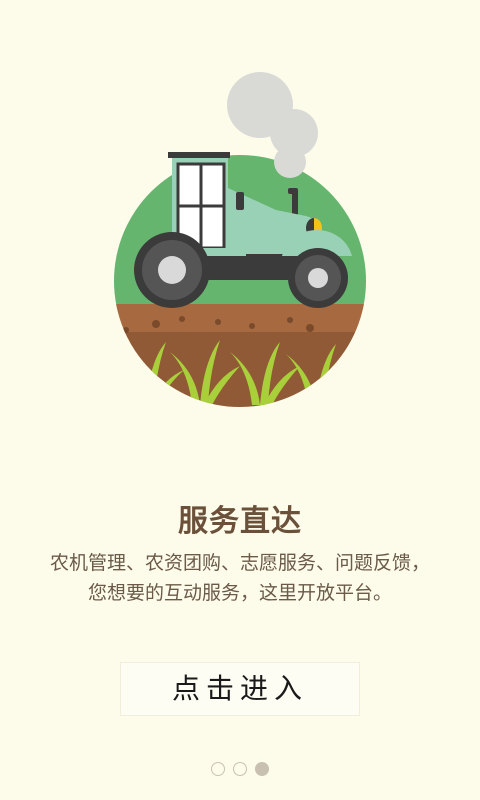 This screenshot has width=480, height=800. What do you see at coordinates (262, 769) in the screenshot?
I see `page-dot-3-active` at bounding box center [262, 769].